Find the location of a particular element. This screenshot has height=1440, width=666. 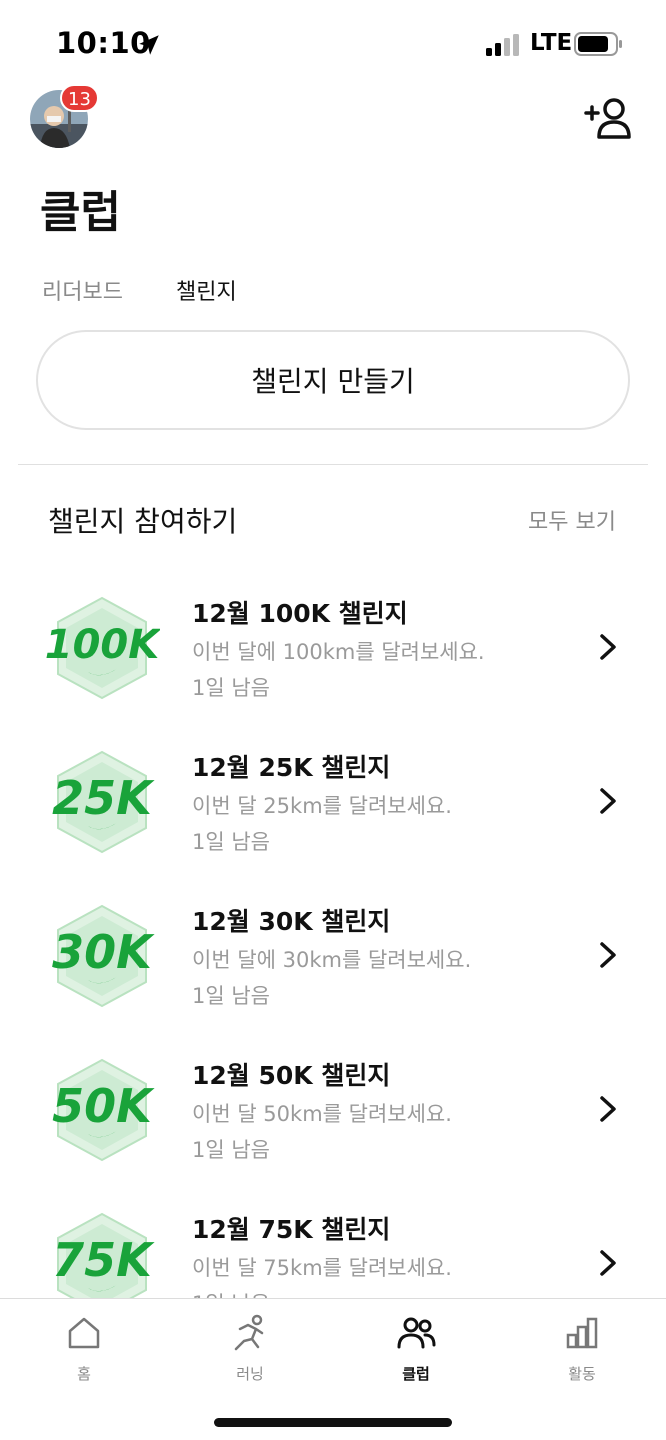

page-title: 클럽 is located at coordinates (80, 212).